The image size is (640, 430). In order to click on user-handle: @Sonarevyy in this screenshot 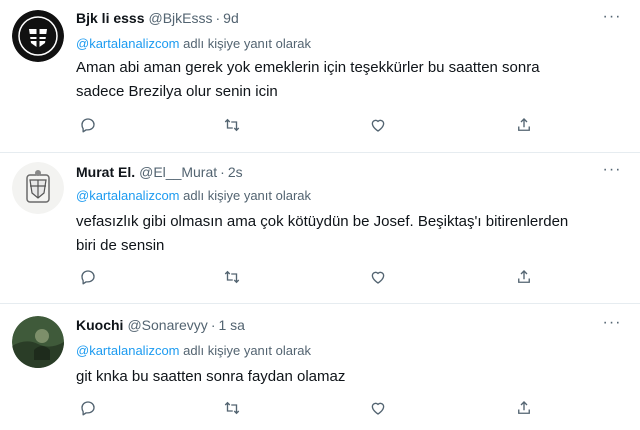, I will do `click(167, 325)`.